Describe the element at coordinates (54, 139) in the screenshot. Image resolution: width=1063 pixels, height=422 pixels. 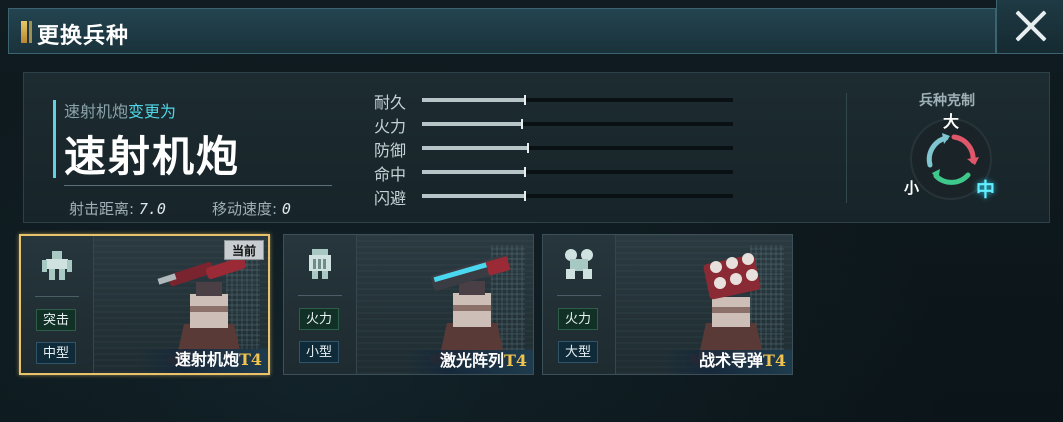
I see `accent-bar` at that location.